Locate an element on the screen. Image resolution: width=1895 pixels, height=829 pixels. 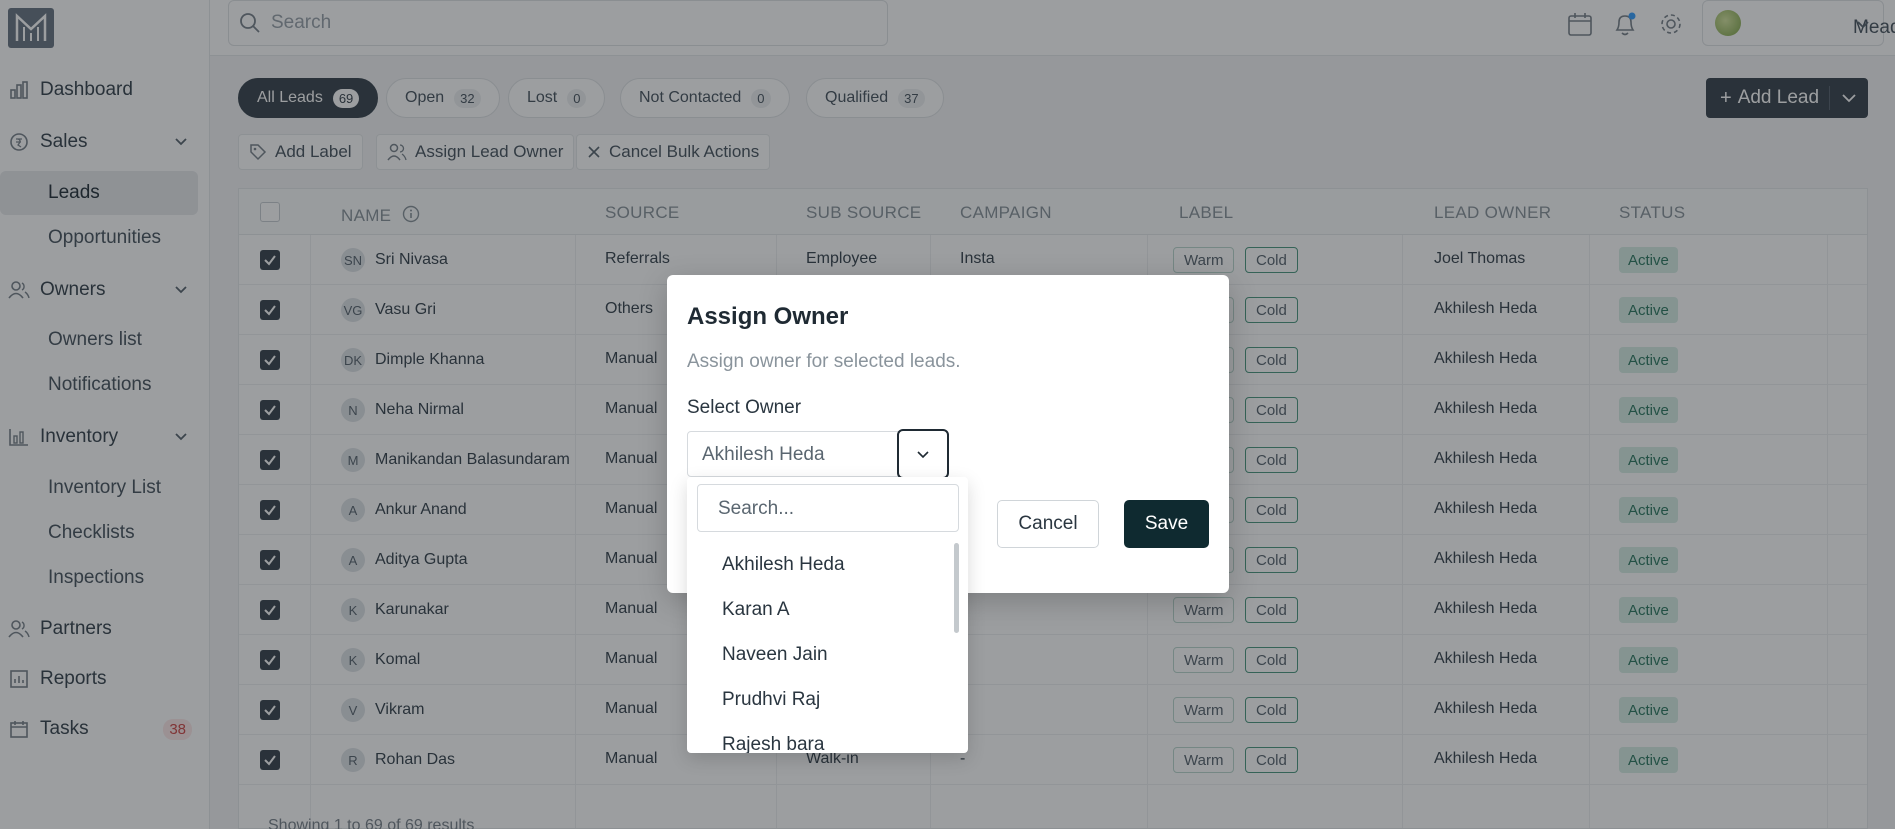
save-button: Save is located at coordinates (1166, 524).